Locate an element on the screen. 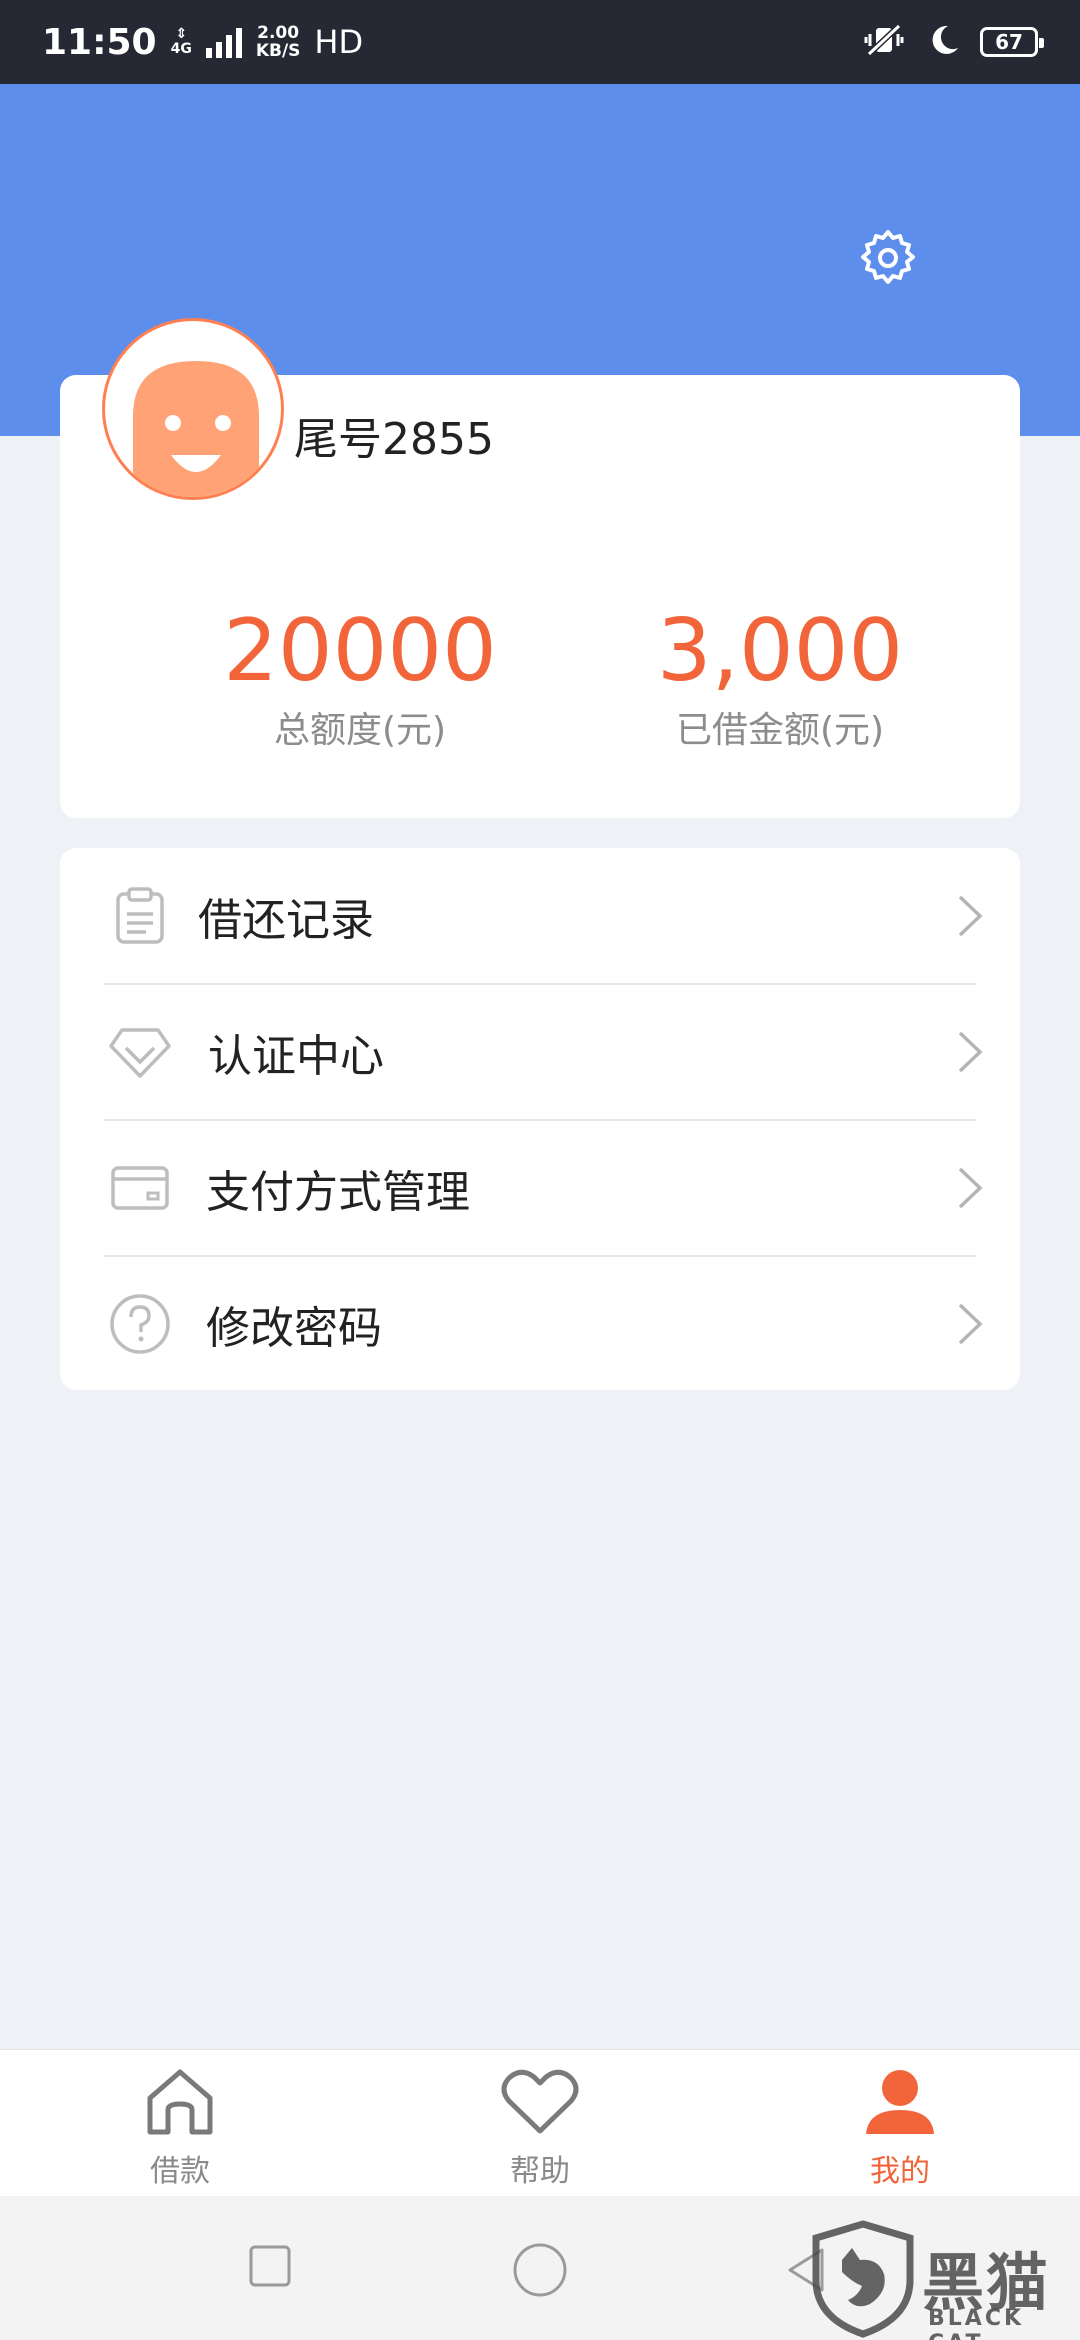 The image size is (1080, 2340). nav-label-borrow: 借款 is located at coordinates (180, 2171).